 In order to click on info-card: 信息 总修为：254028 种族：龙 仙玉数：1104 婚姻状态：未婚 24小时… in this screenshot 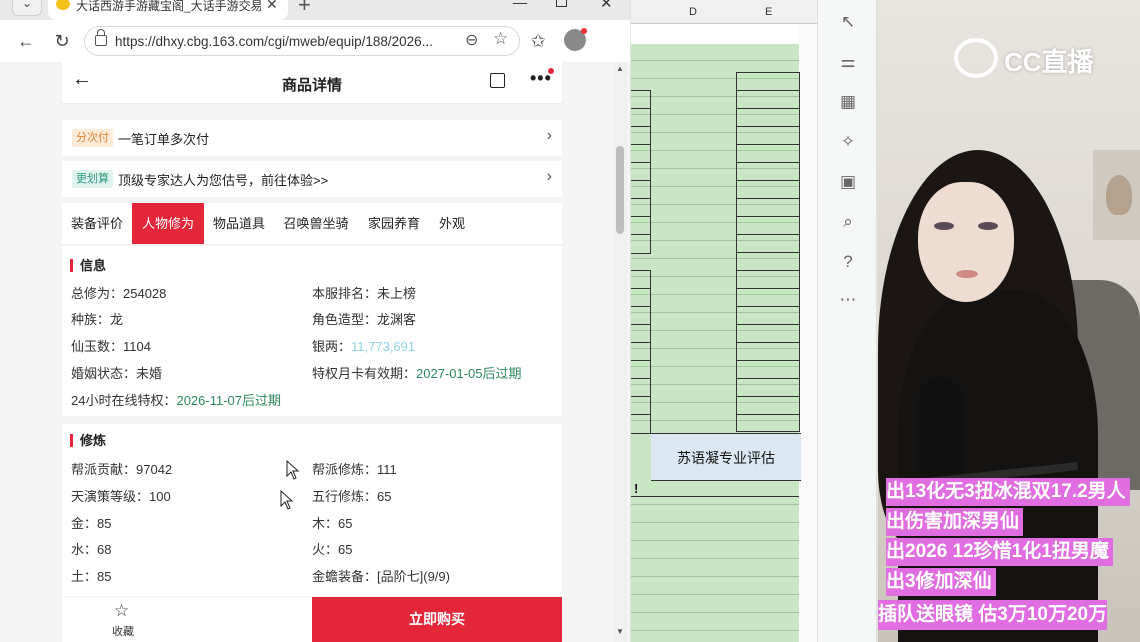, I will do `click(312, 331)`.